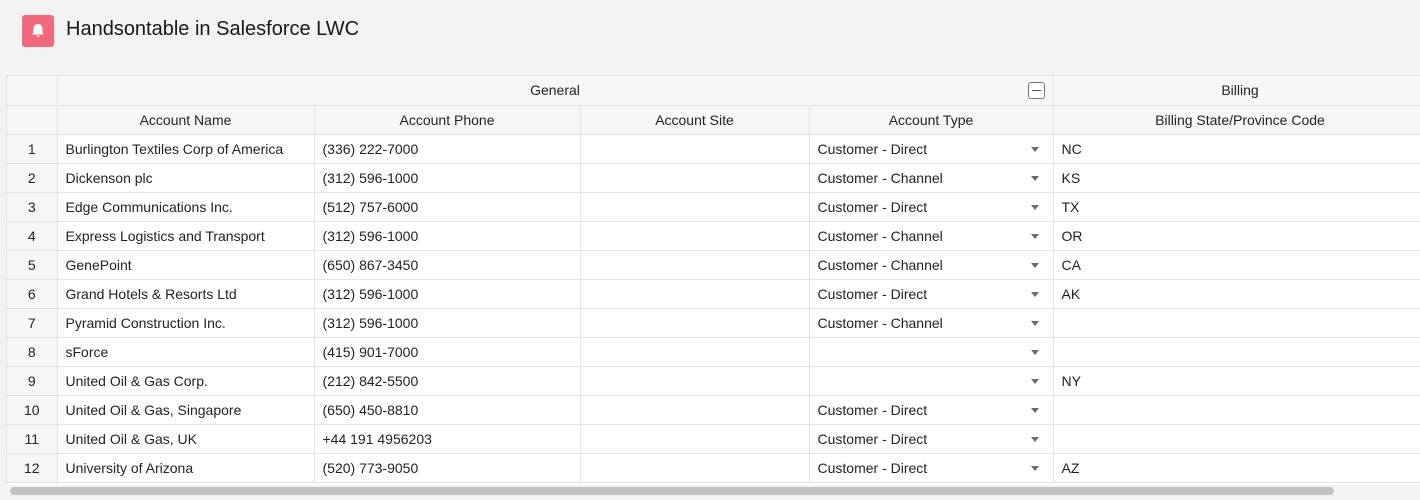 This screenshot has height=500, width=1420. What do you see at coordinates (186, 323) in the screenshot?
I see `cell-account-name: Pyramid Construction Inc.` at bounding box center [186, 323].